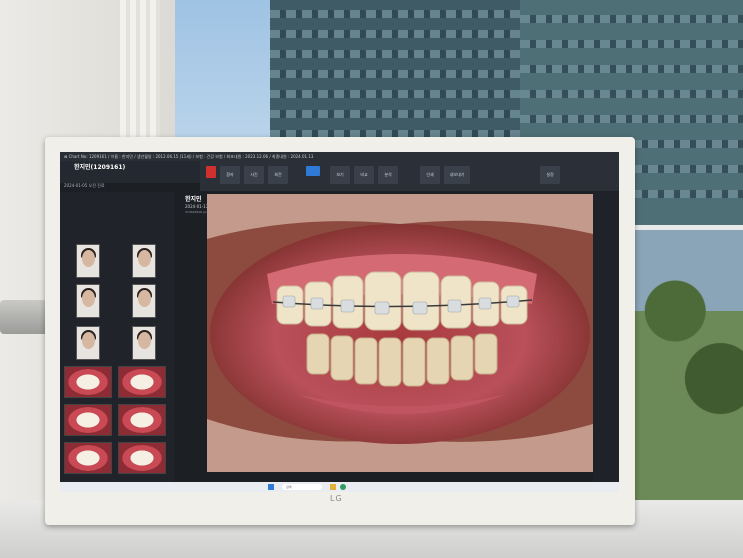  I want to click on toolbar-button: 환자, so click(230, 175).